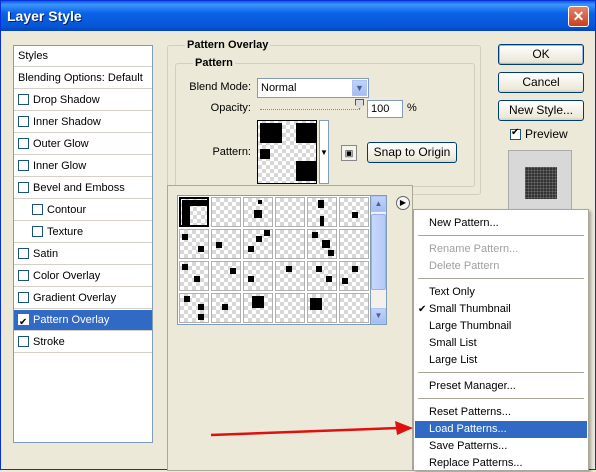 This screenshot has width=596, height=472. Describe the element at coordinates (23, 143) in the screenshot. I see `outer-glow-checkbox` at that location.